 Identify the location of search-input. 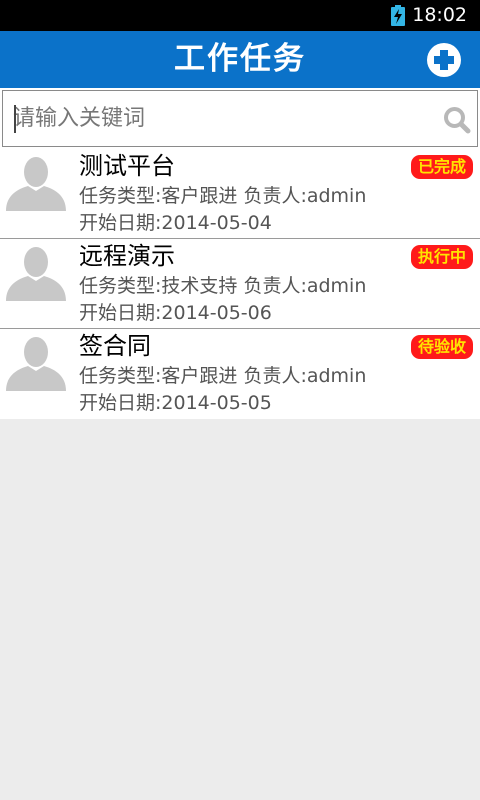
(223, 118).